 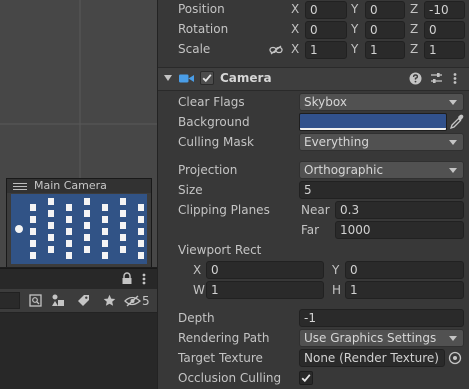 What do you see at coordinates (83, 300) in the screenshot?
I see `label-tag-icon` at bounding box center [83, 300].